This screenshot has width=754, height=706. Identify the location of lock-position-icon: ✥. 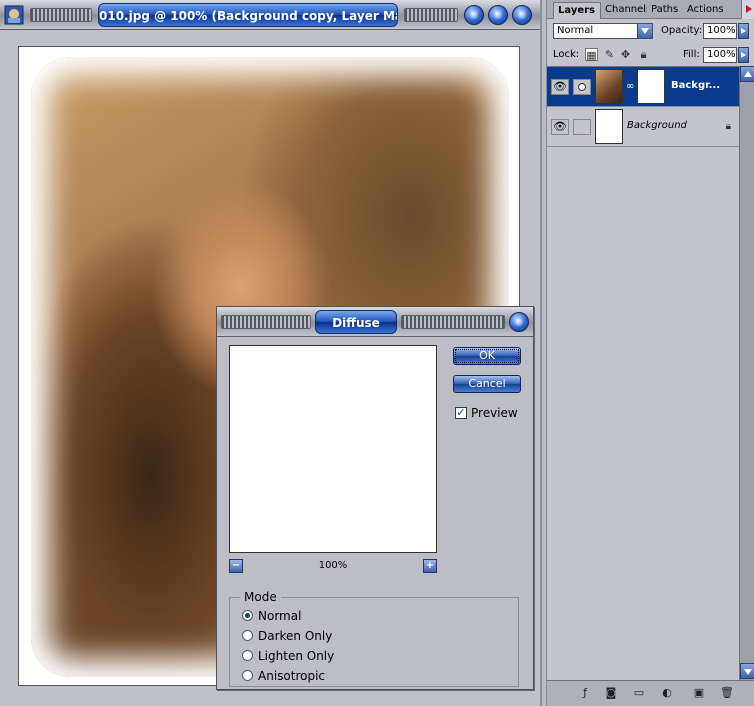
(625, 54).